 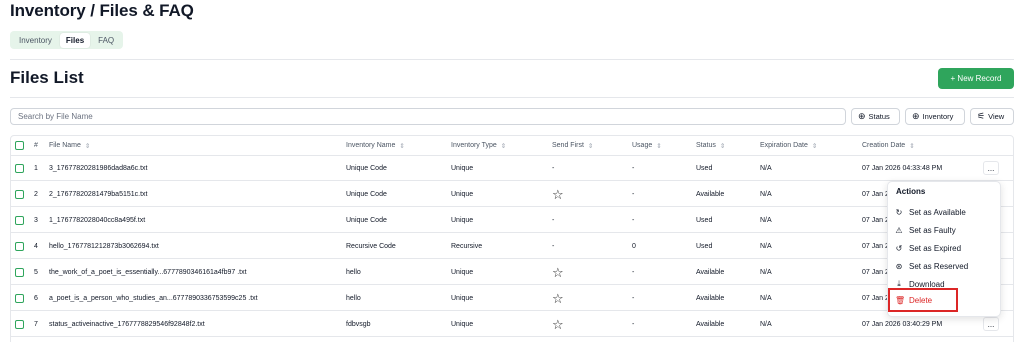 I want to click on header-inventory-name: Inventory Name ⇕, so click(x=375, y=145).